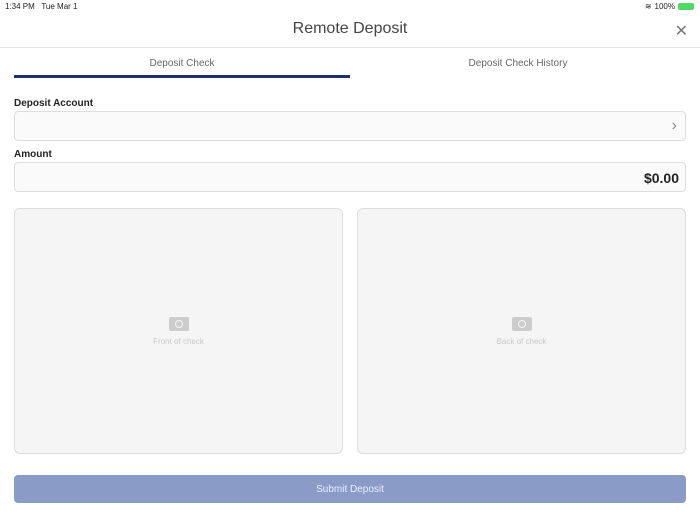 This screenshot has height=525, width=700. I want to click on close-icon: ✕, so click(681, 31).